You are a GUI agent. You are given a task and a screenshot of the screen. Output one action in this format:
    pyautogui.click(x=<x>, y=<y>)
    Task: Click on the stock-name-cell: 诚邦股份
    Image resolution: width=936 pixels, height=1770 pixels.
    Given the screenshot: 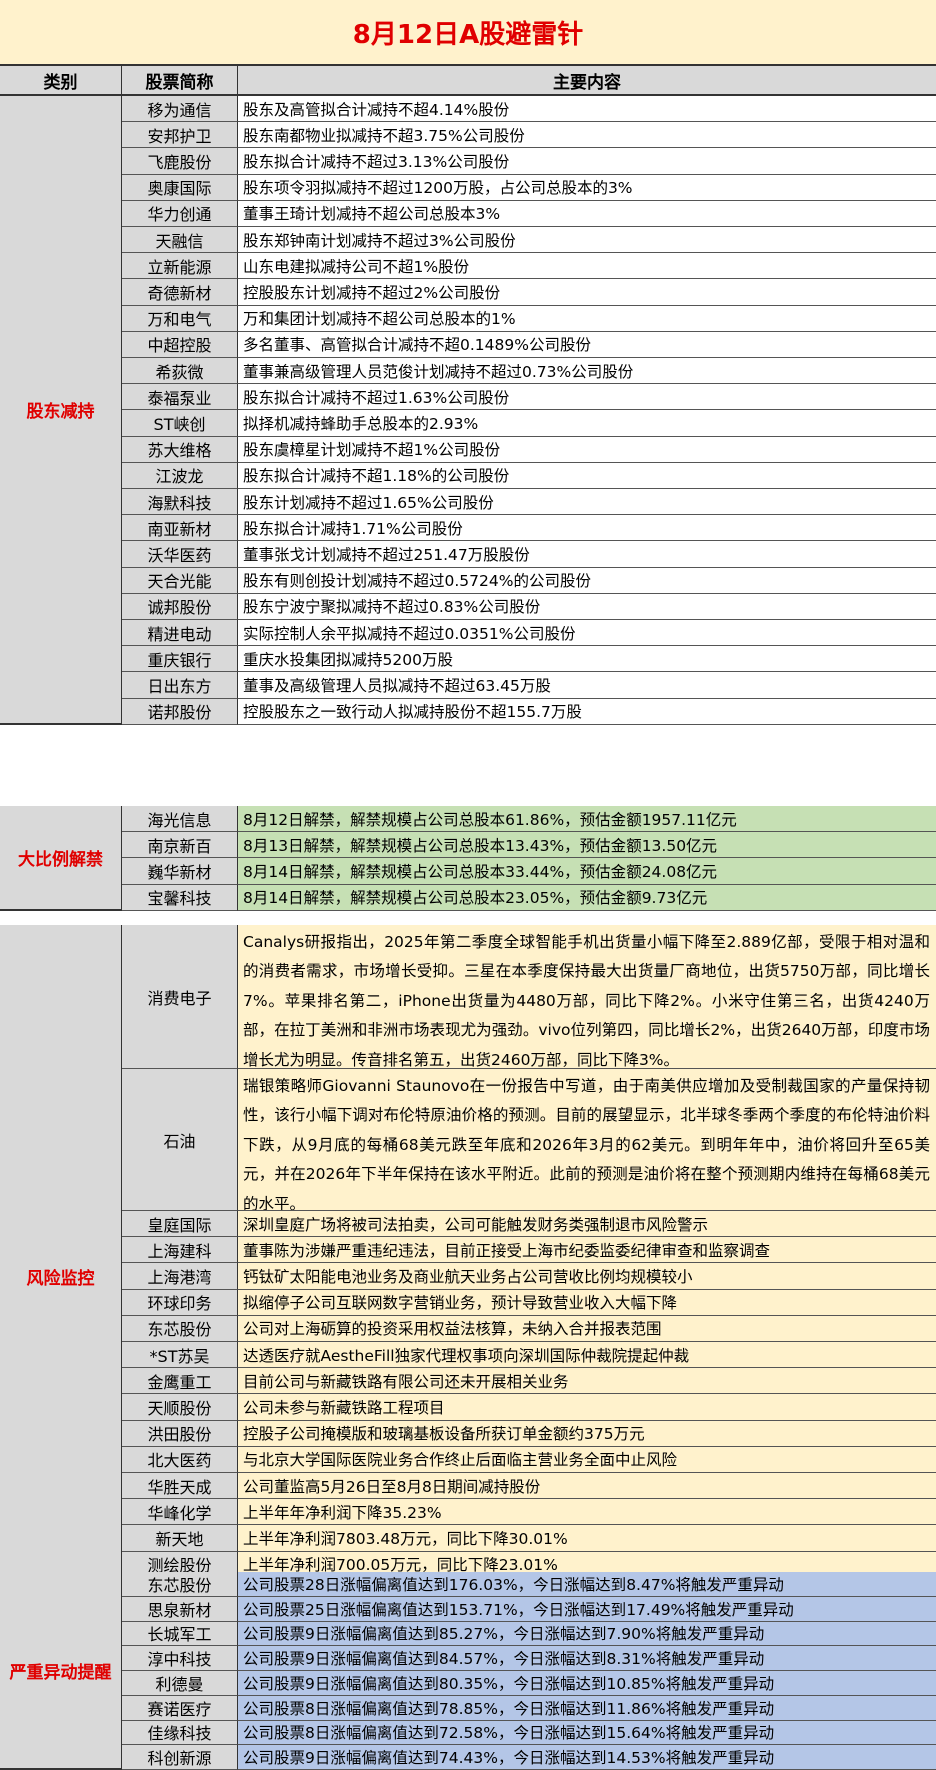 What is the action you would take?
    pyautogui.click(x=180, y=606)
    